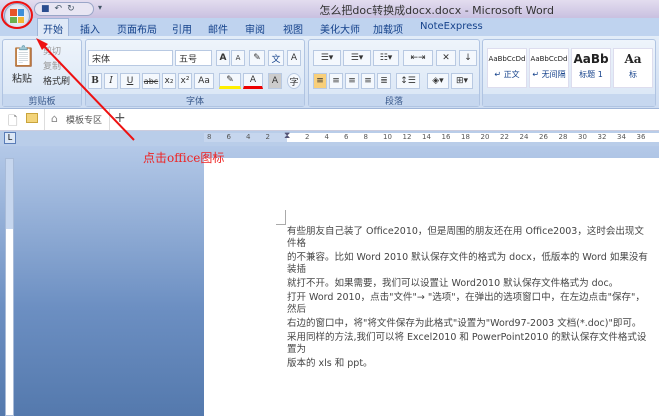 The width and height of the screenshot is (659, 416). What do you see at coordinates (276, 58) in the screenshot?
I see `phonetic-guide-icon: 文` at bounding box center [276, 58].